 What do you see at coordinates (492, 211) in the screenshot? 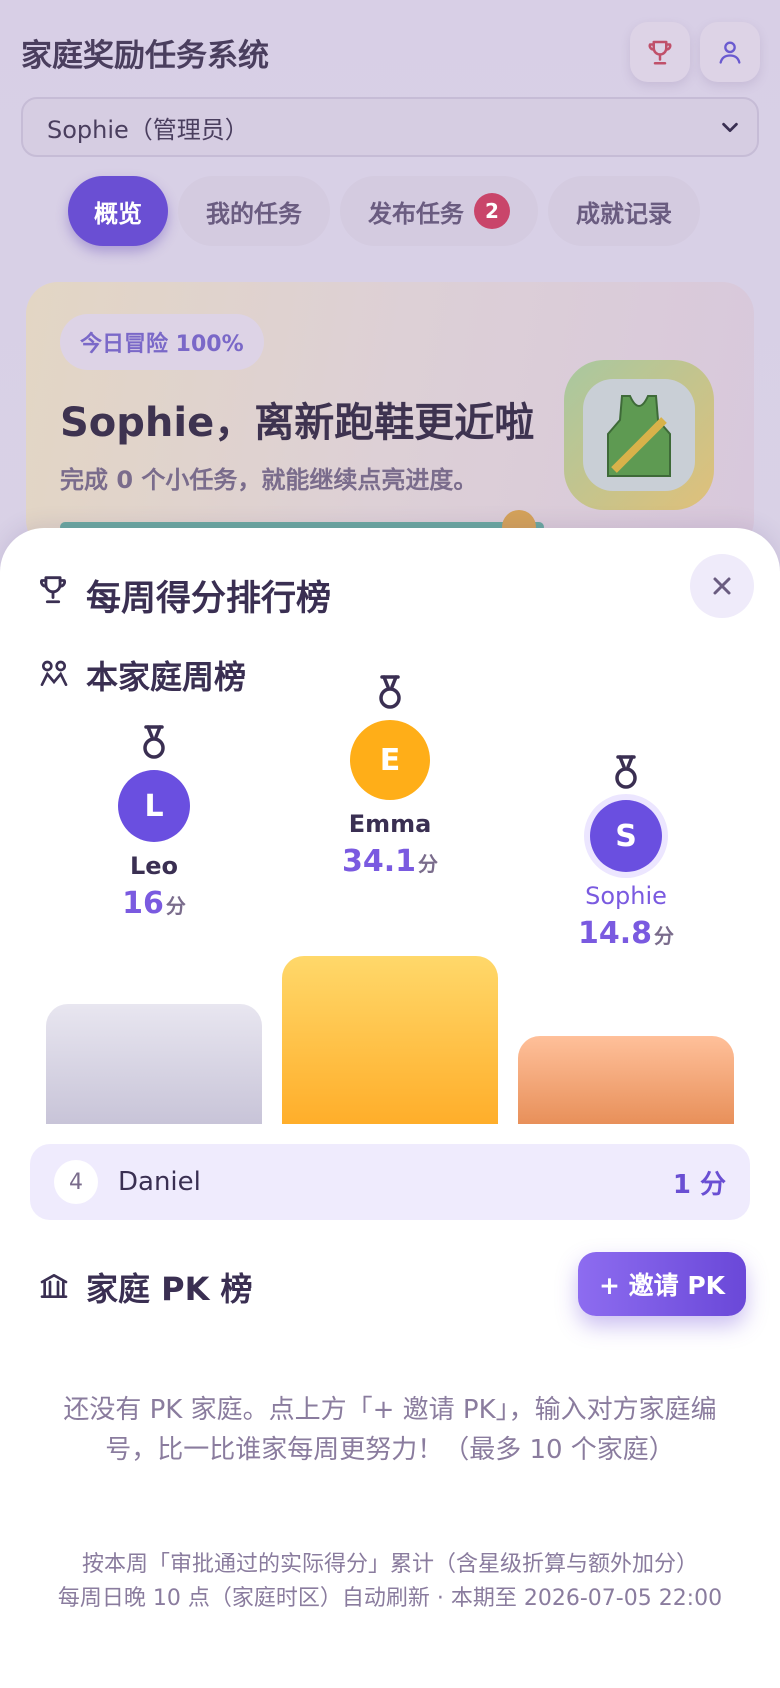
I see `notification-badge: 2` at bounding box center [492, 211].